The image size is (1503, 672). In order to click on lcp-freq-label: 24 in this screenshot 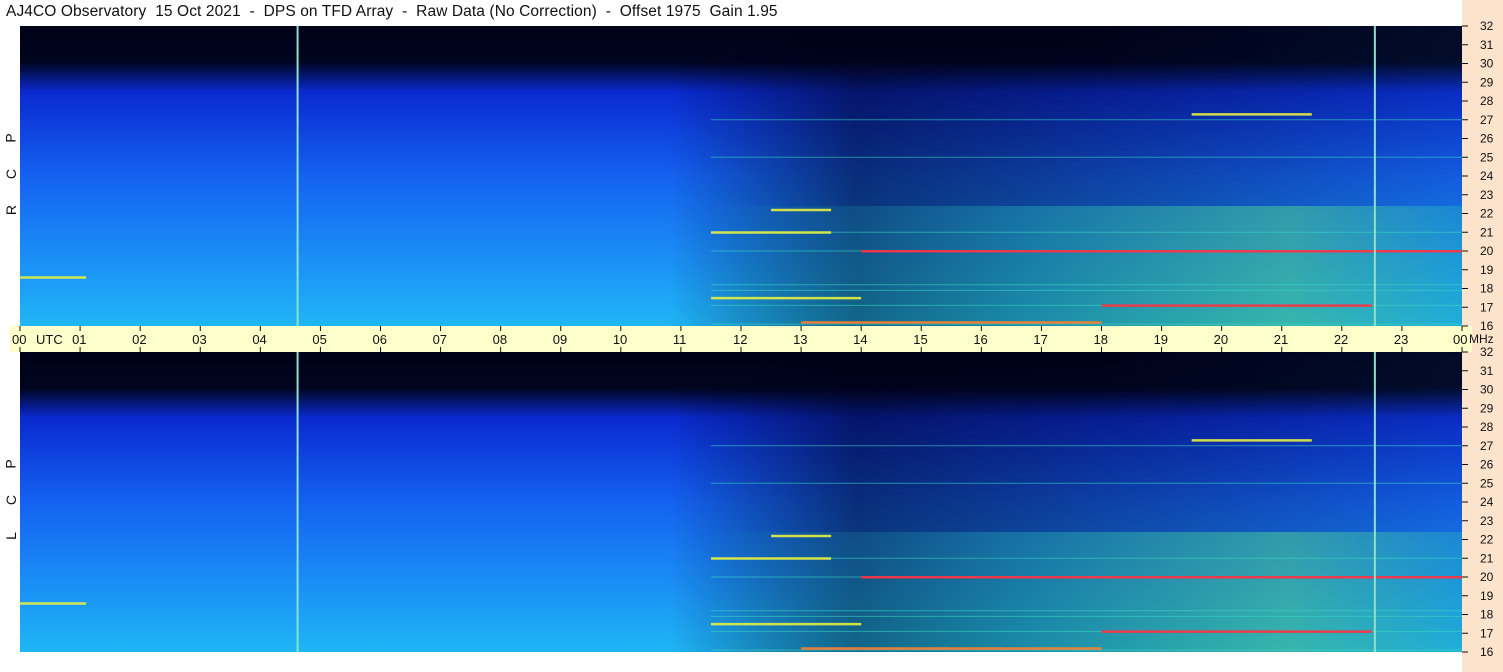, I will do `click(1487, 502)`.